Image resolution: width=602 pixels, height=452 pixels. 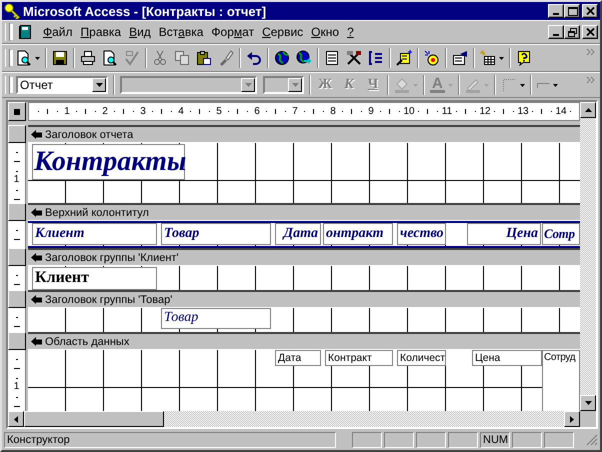 What do you see at coordinates (232, 32) in the screenshot?
I see `menu-item: Формат` at bounding box center [232, 32].